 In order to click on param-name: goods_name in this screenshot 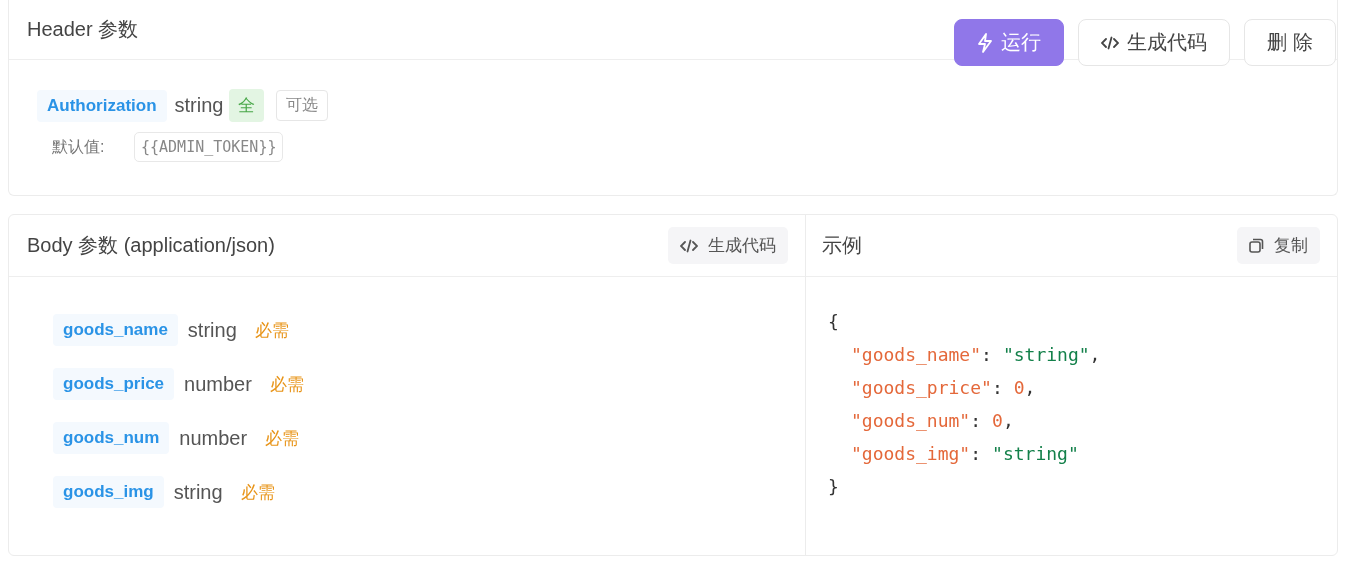, I will do `click(115, 330)`.